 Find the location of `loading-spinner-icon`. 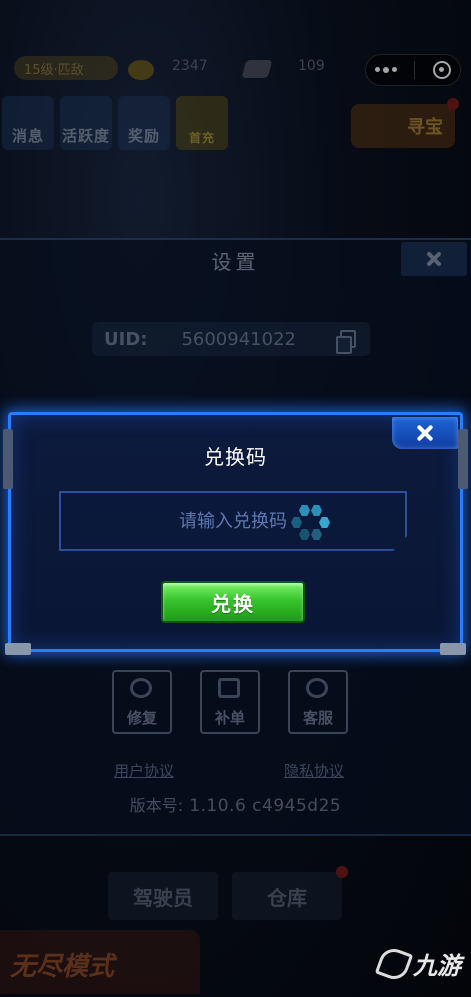

loading-spinner-icon is located at coordinates (312, 526).